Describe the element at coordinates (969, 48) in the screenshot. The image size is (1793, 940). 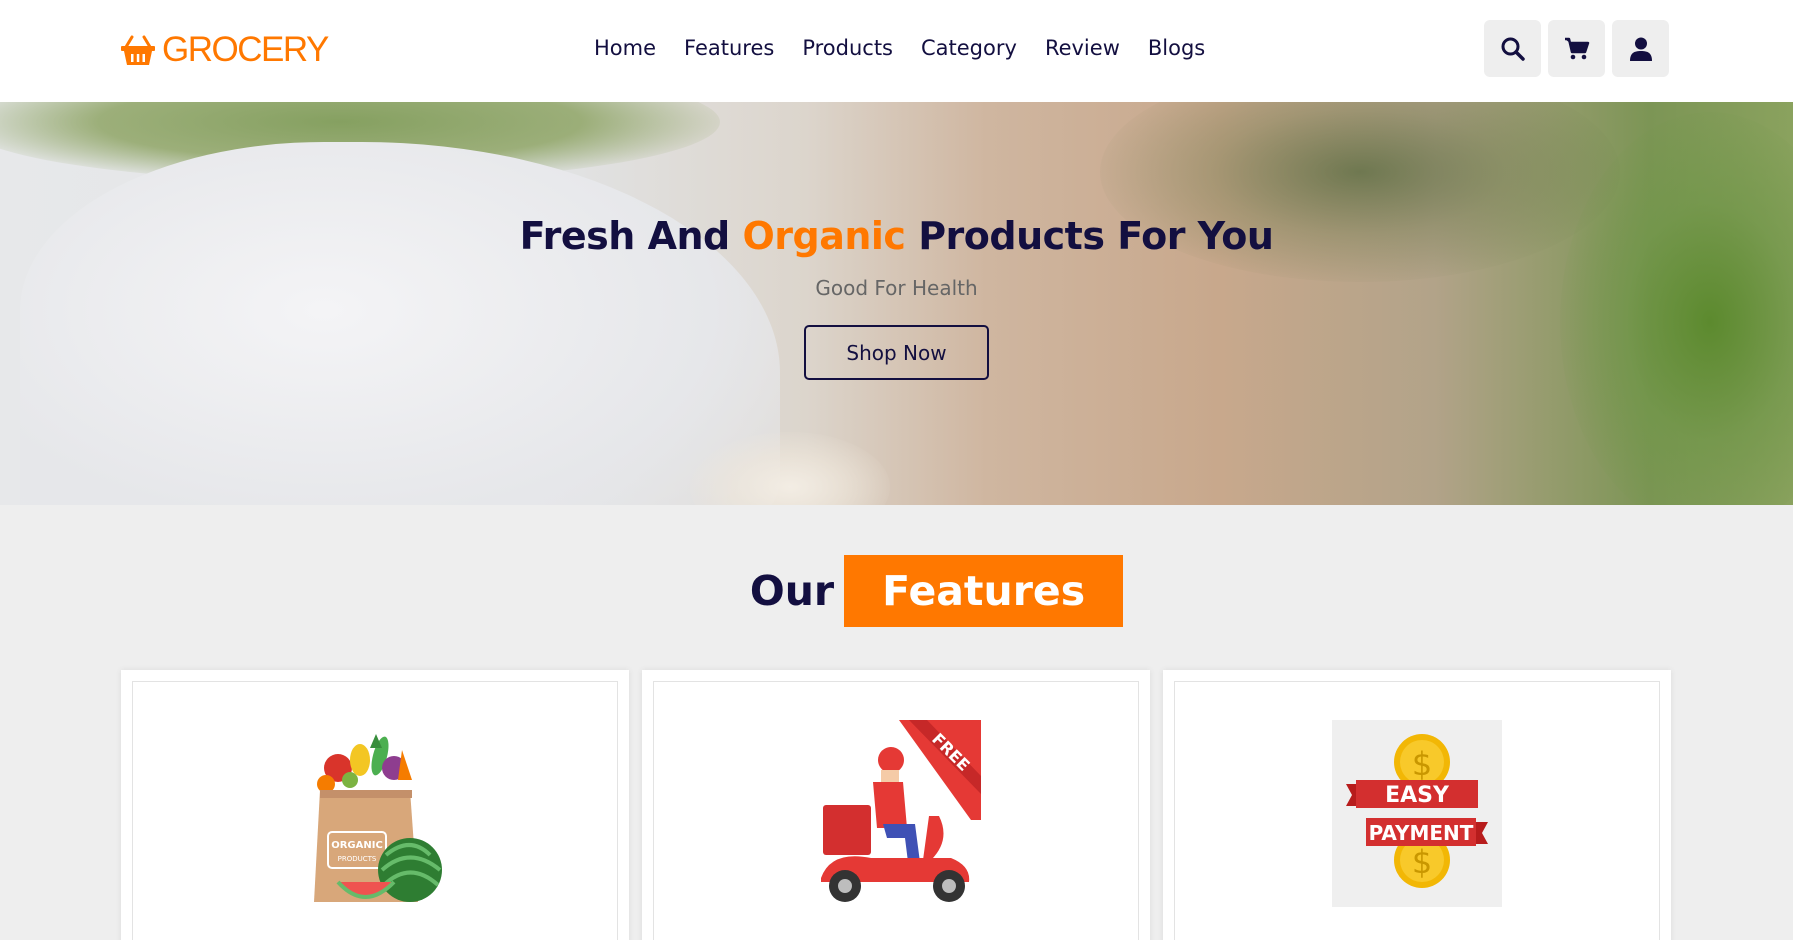
I see `nav-category: Category` at that location.